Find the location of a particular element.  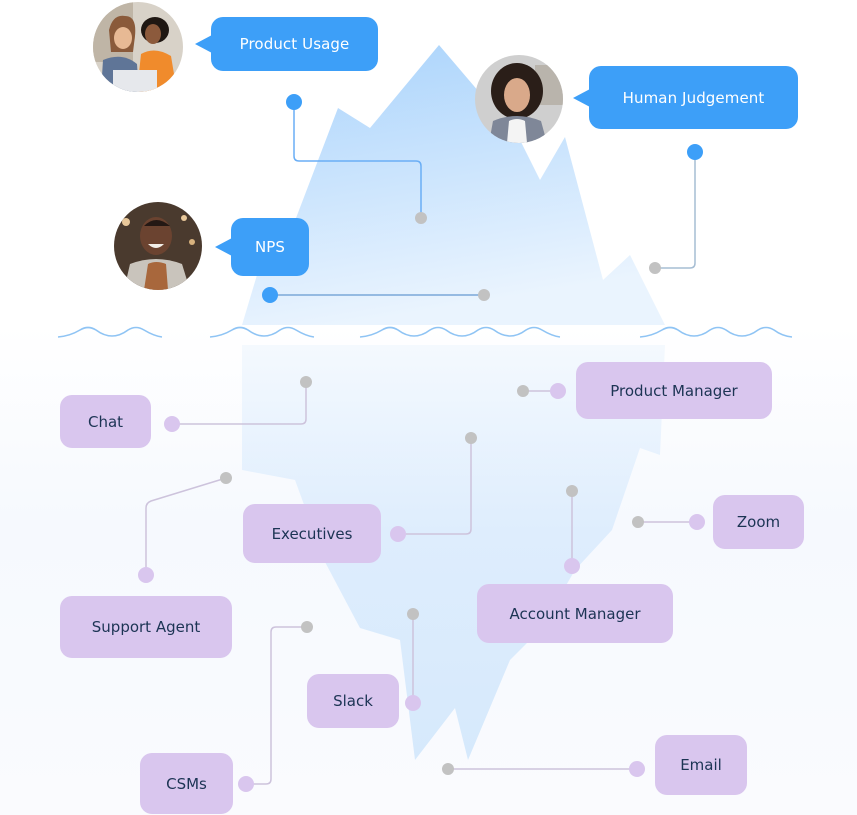

tag-support-agent: Support Agent is located at coordinates (146, 627).